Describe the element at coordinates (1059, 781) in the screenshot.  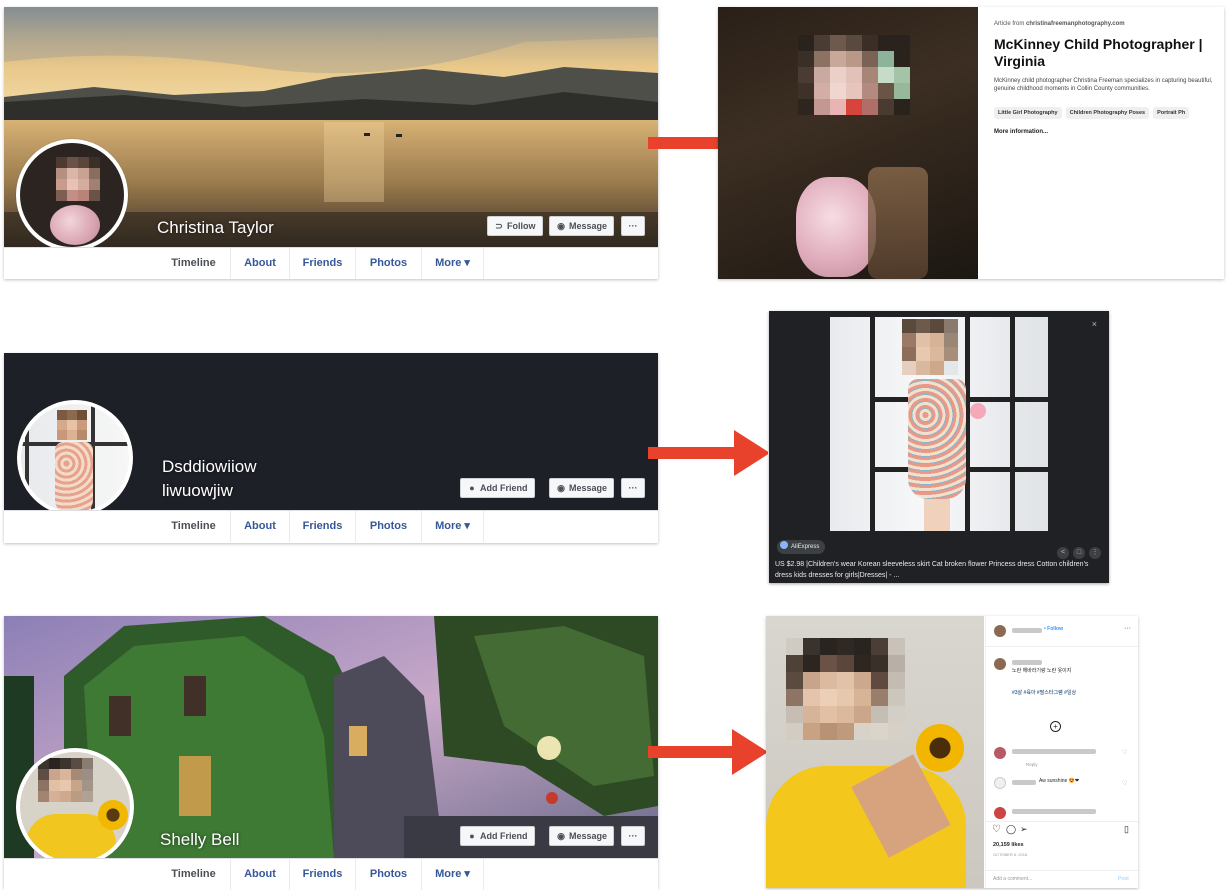
I see `comment-text: Aw sunshine 😍❤` at that location.